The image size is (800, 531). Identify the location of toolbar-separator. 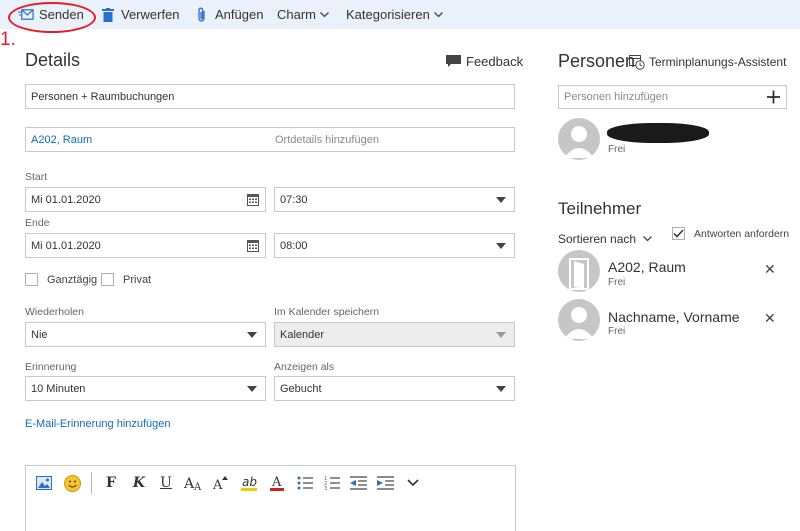
(91, 483).